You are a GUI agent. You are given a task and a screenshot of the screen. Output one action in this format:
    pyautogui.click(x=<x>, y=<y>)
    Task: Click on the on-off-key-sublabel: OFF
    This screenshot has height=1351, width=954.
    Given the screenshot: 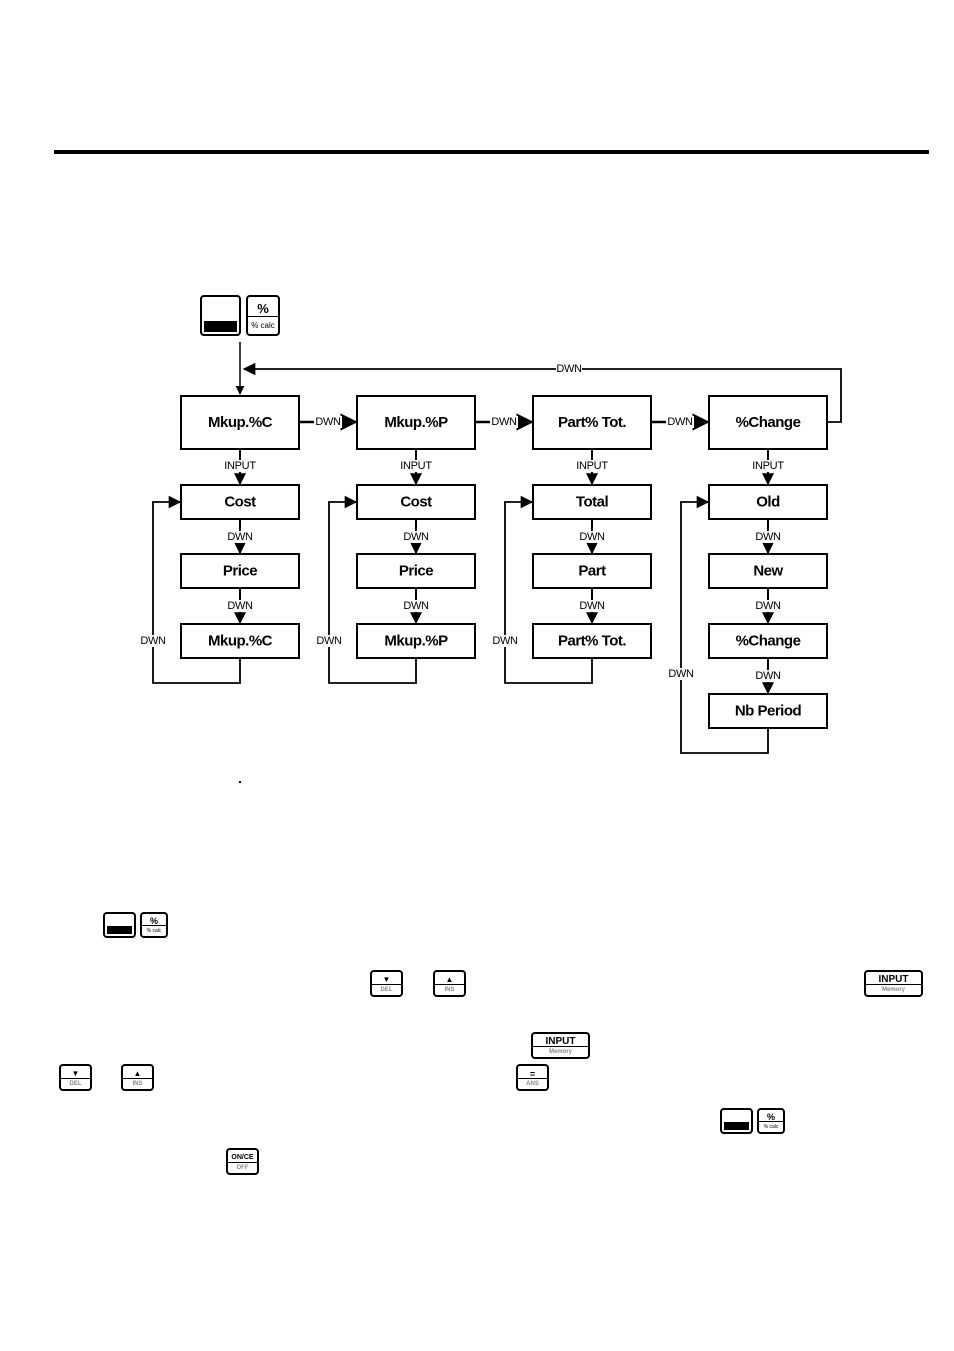 What is the action you would take?
    pyautogui.click(x=242, y=1168)
    